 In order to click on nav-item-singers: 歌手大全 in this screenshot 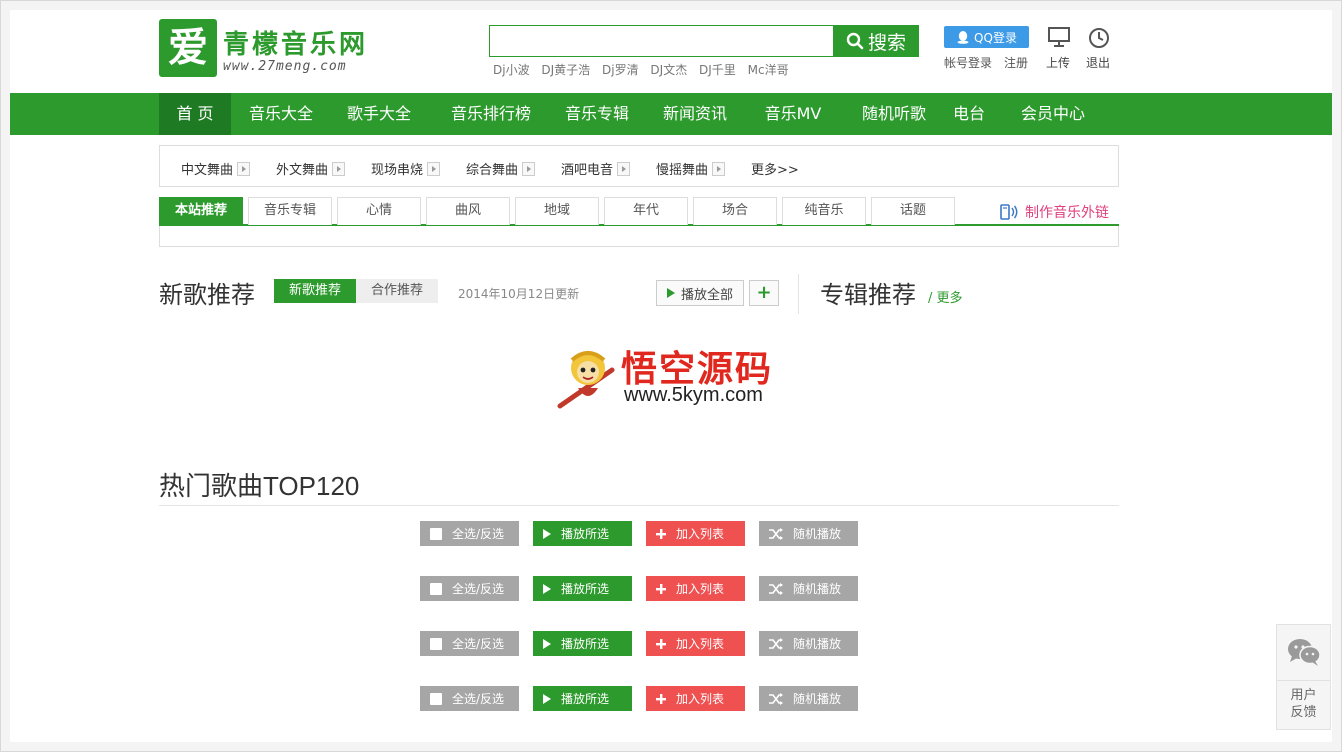, I will do `click(379, 114)`.